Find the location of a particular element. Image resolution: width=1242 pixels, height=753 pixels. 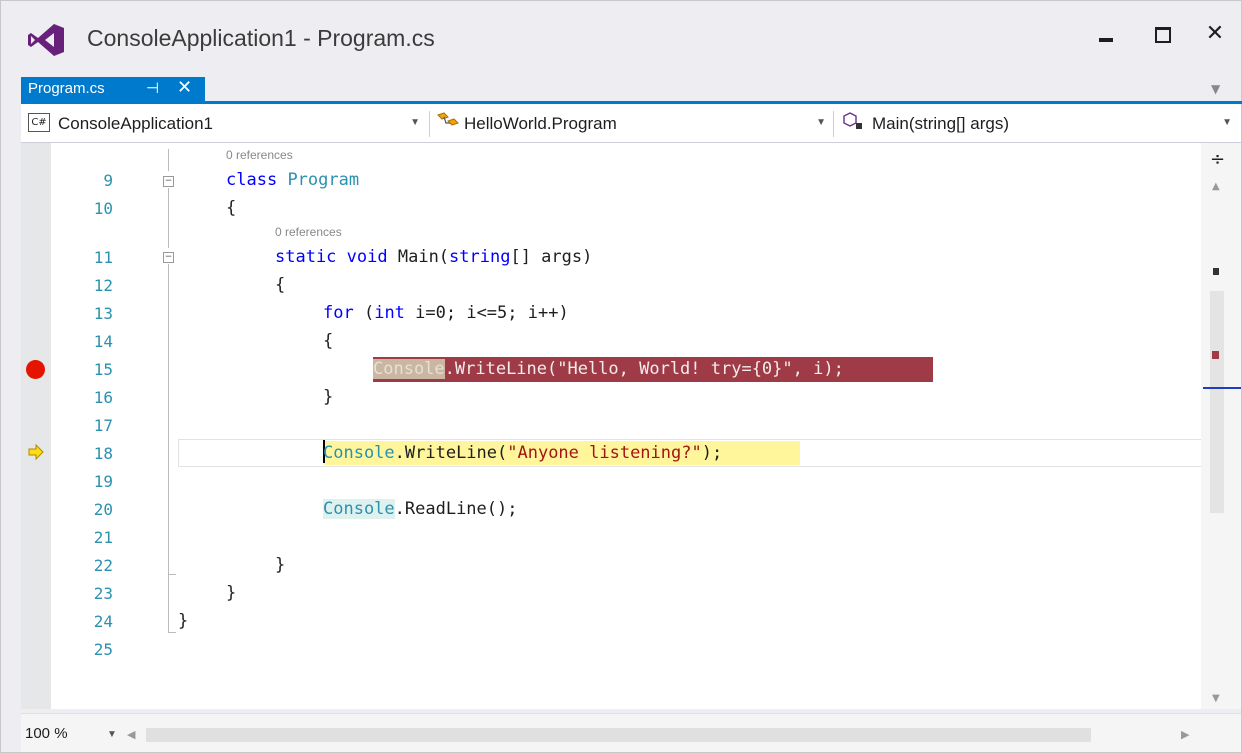

code-line-18: Console.WriteLine("Anyone listening?"); is located at coordinates (523, 453).